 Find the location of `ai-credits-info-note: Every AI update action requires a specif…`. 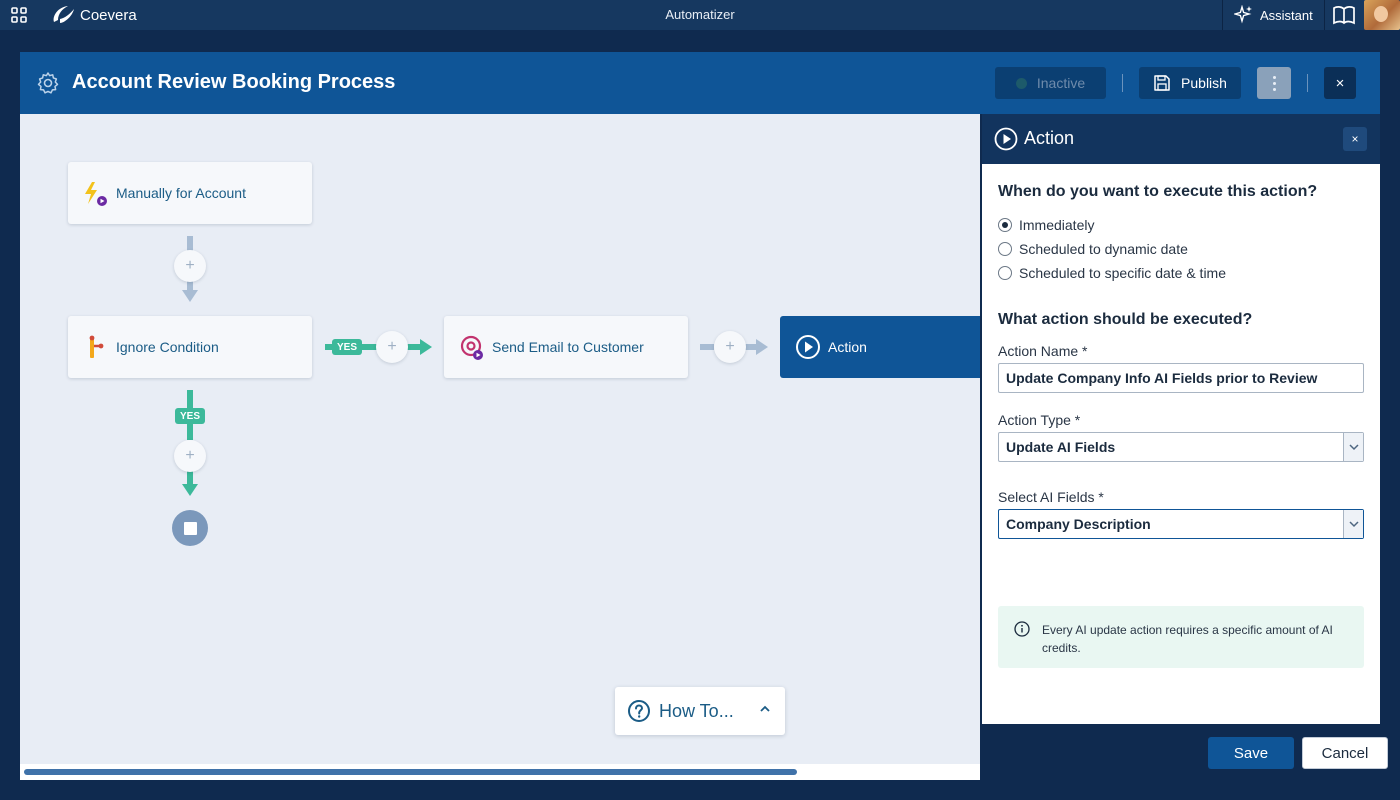

ai-credits-info-note: Every AI update action requires a specif… is located at coordinates (1181, 637).